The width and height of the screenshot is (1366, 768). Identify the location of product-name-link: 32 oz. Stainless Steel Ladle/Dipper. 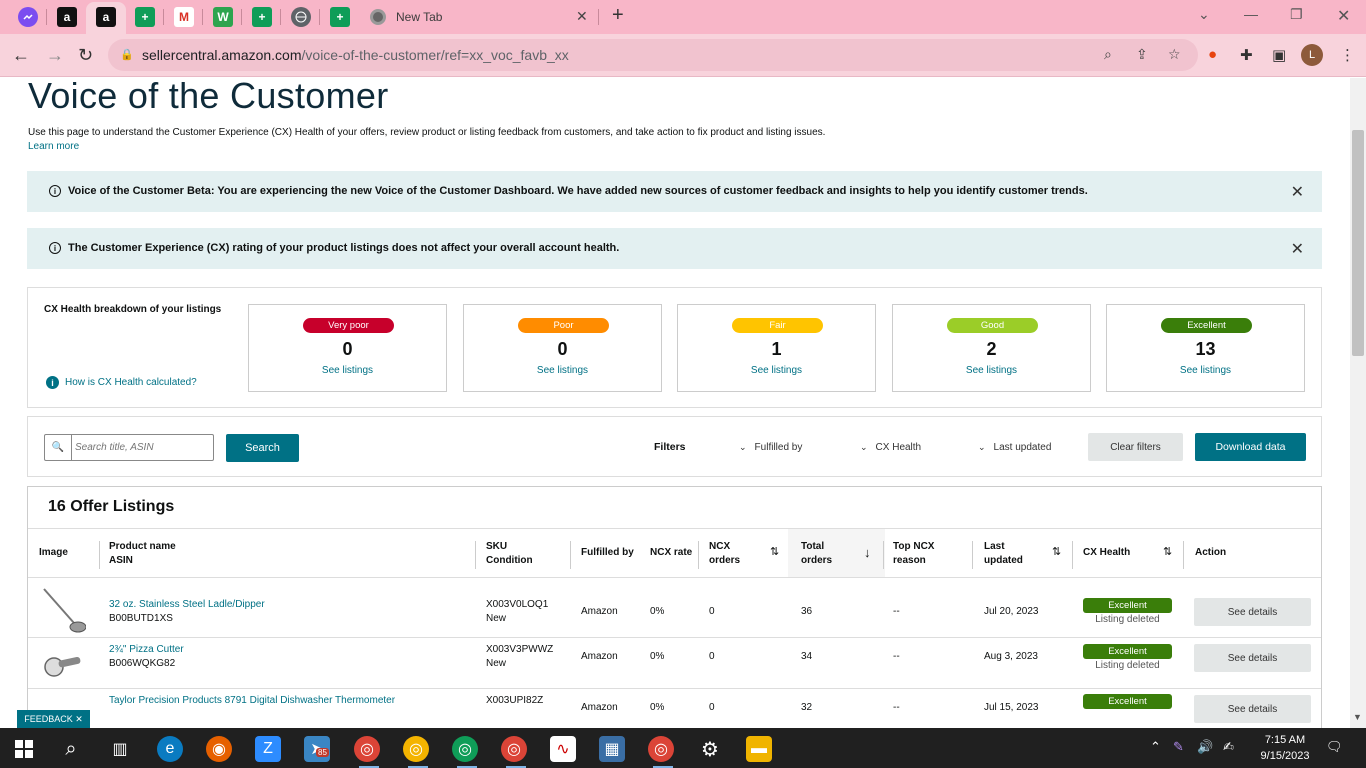
(187, 605).